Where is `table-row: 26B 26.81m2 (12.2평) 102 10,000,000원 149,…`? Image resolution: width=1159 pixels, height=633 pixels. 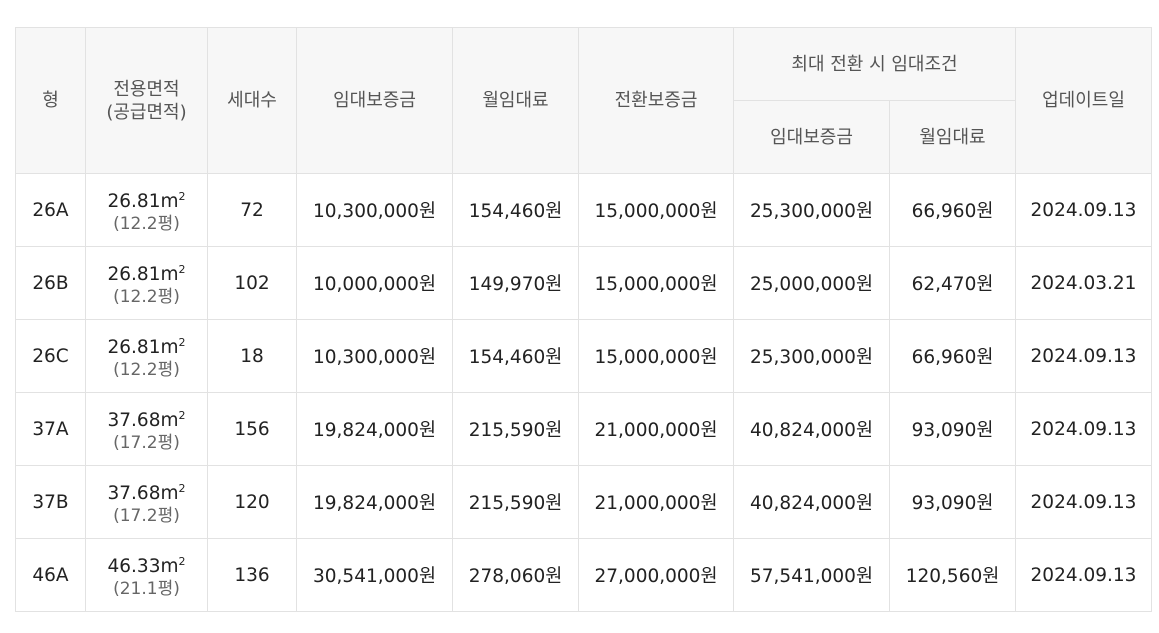
table-row: 26B 26.81m2 (12.2평) 102 10,000,000원 149,… is located at coordinates (583, 283).